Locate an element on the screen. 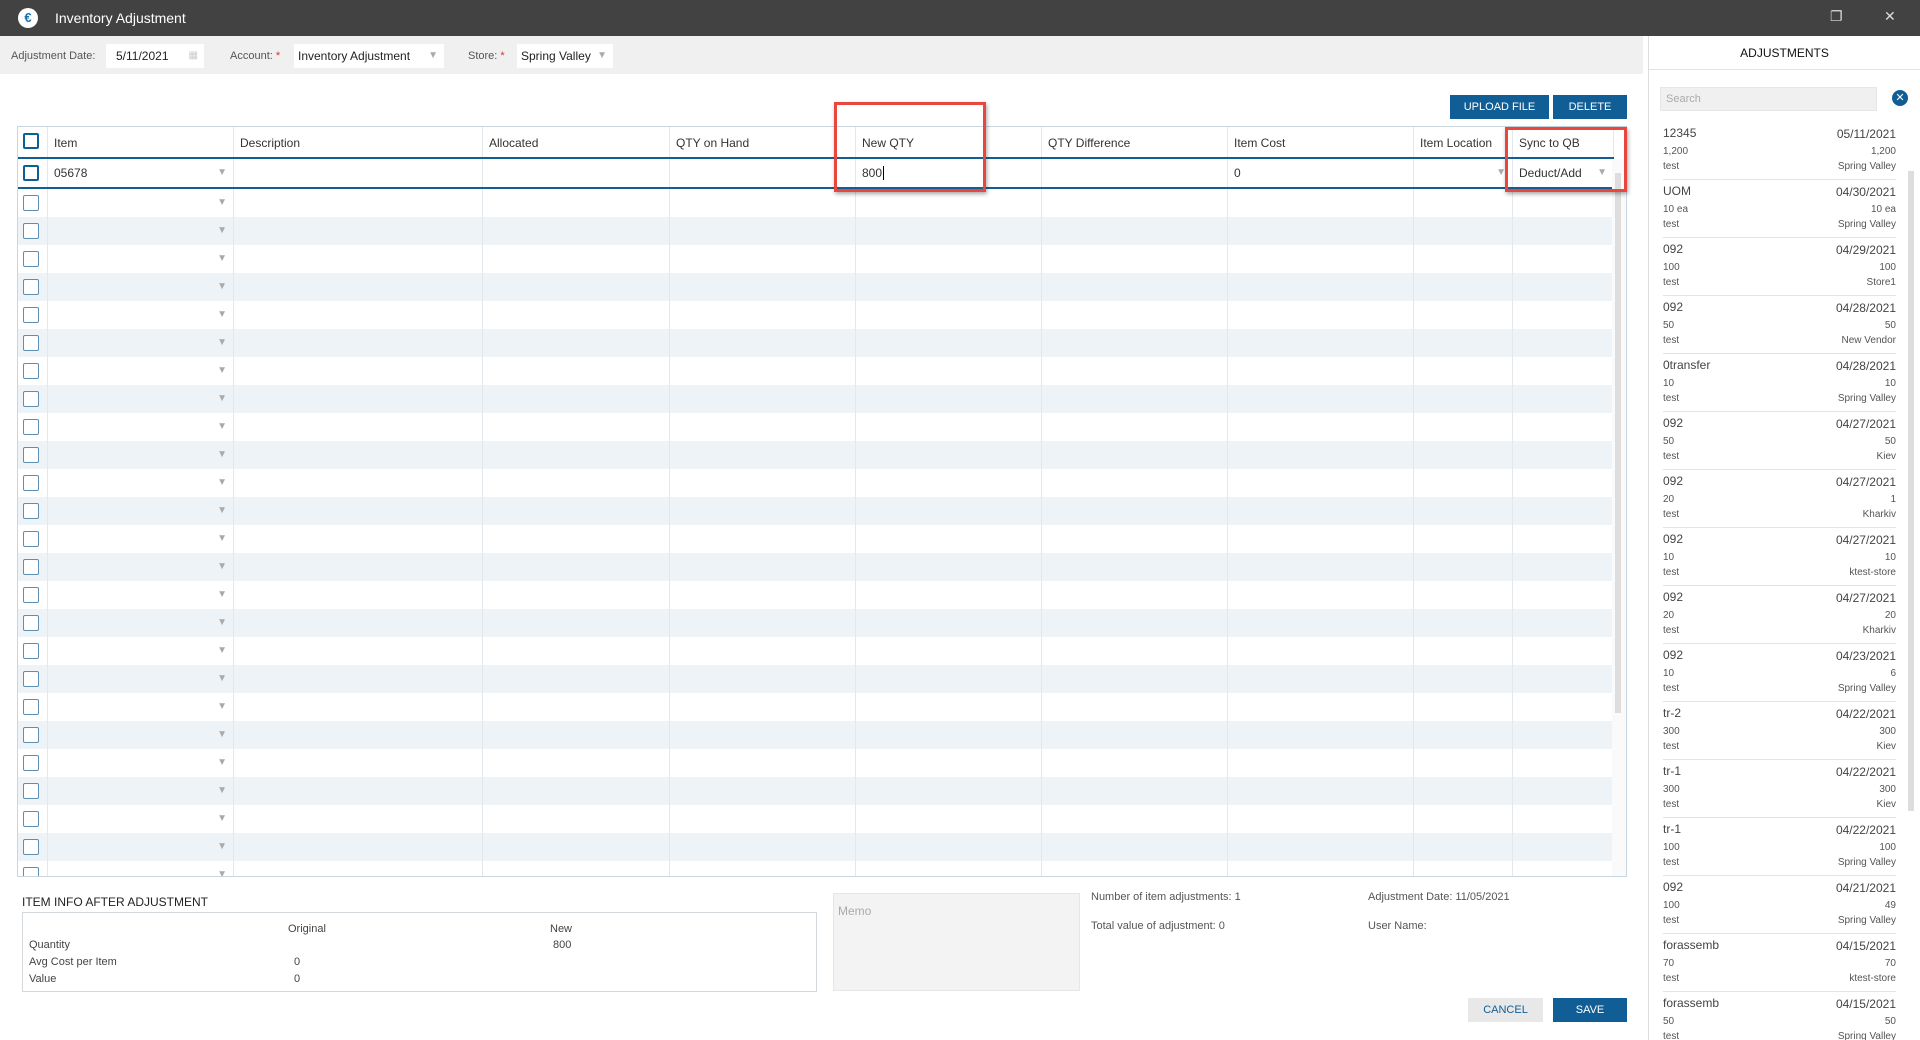  adjustment-list-item: forassemb 04/15/2021 70 70 test ktest-store is located at coordinates (1779, 963).